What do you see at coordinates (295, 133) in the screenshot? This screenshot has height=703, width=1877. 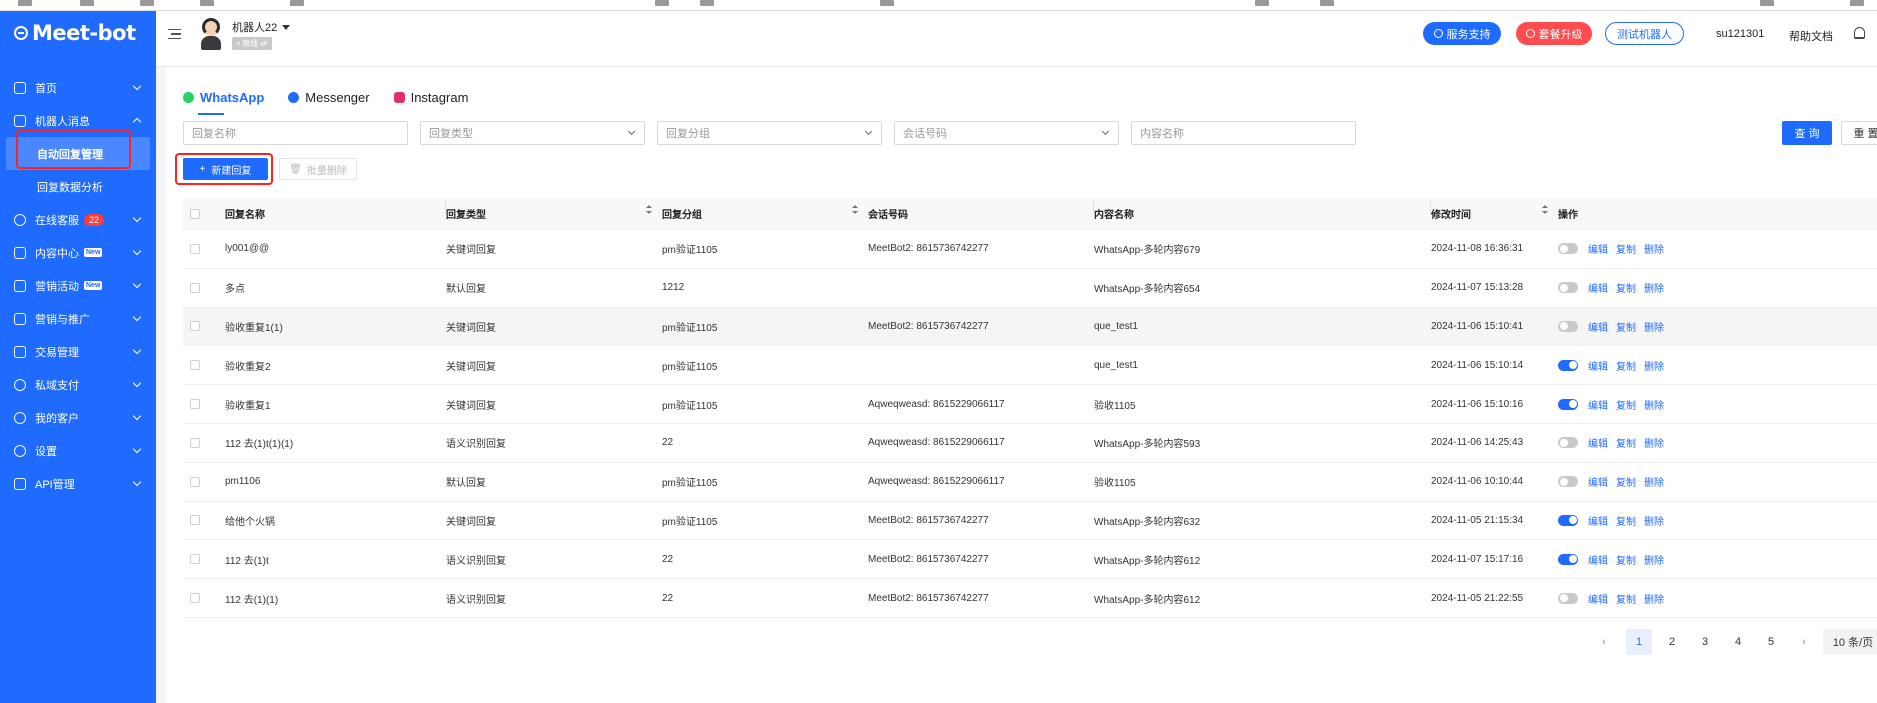 I see `reply-name-input: 回复名称` at bounding box center [295, 133].